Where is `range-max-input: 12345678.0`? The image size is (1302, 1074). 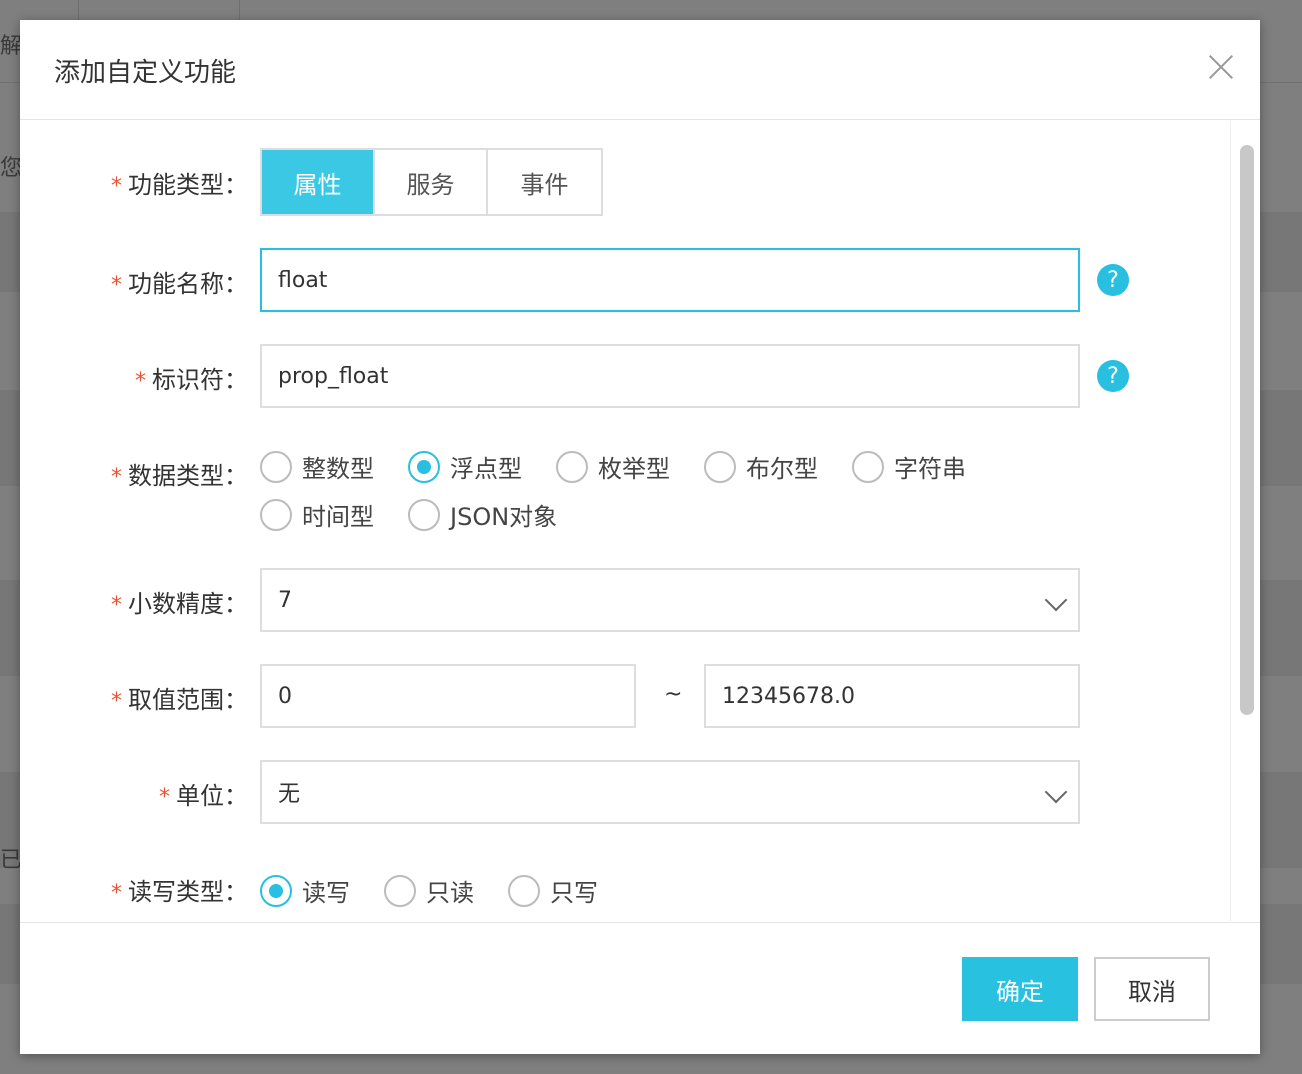 range-max-input: 12345678.0 is located at coordinates (892, 696).